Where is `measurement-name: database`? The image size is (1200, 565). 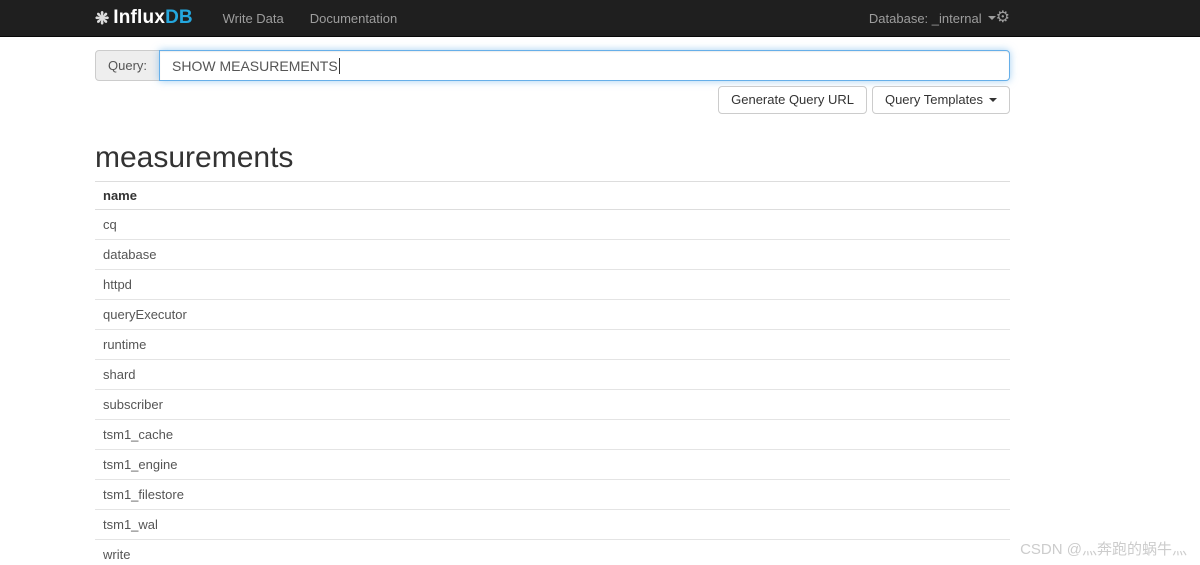 measurement-name: database is located at coordinates (552, 254).